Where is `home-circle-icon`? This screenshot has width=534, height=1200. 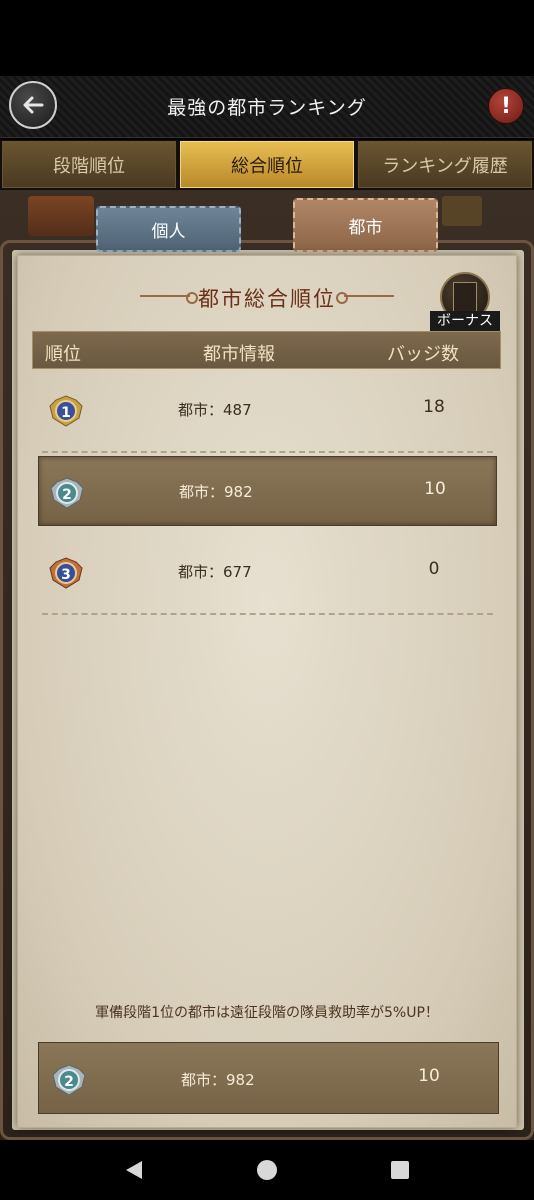 home-circle-icon is located at coordinates (267, 1170).